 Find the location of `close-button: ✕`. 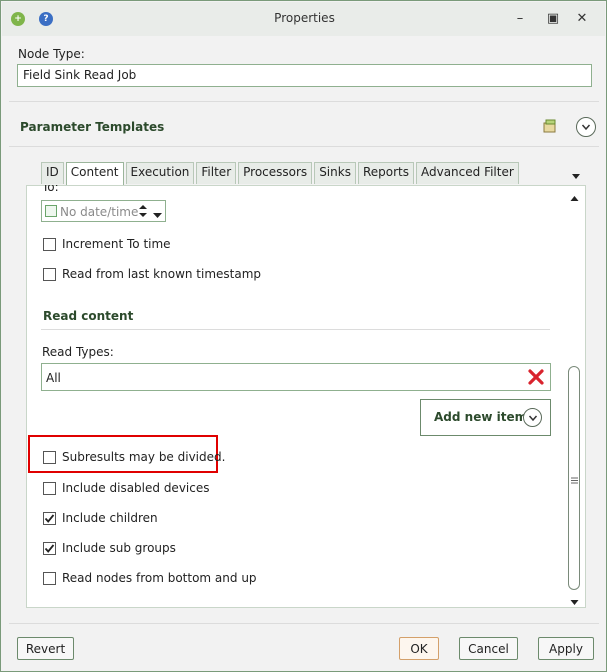

close-button: ✕ is located at coordinates (582, 18).